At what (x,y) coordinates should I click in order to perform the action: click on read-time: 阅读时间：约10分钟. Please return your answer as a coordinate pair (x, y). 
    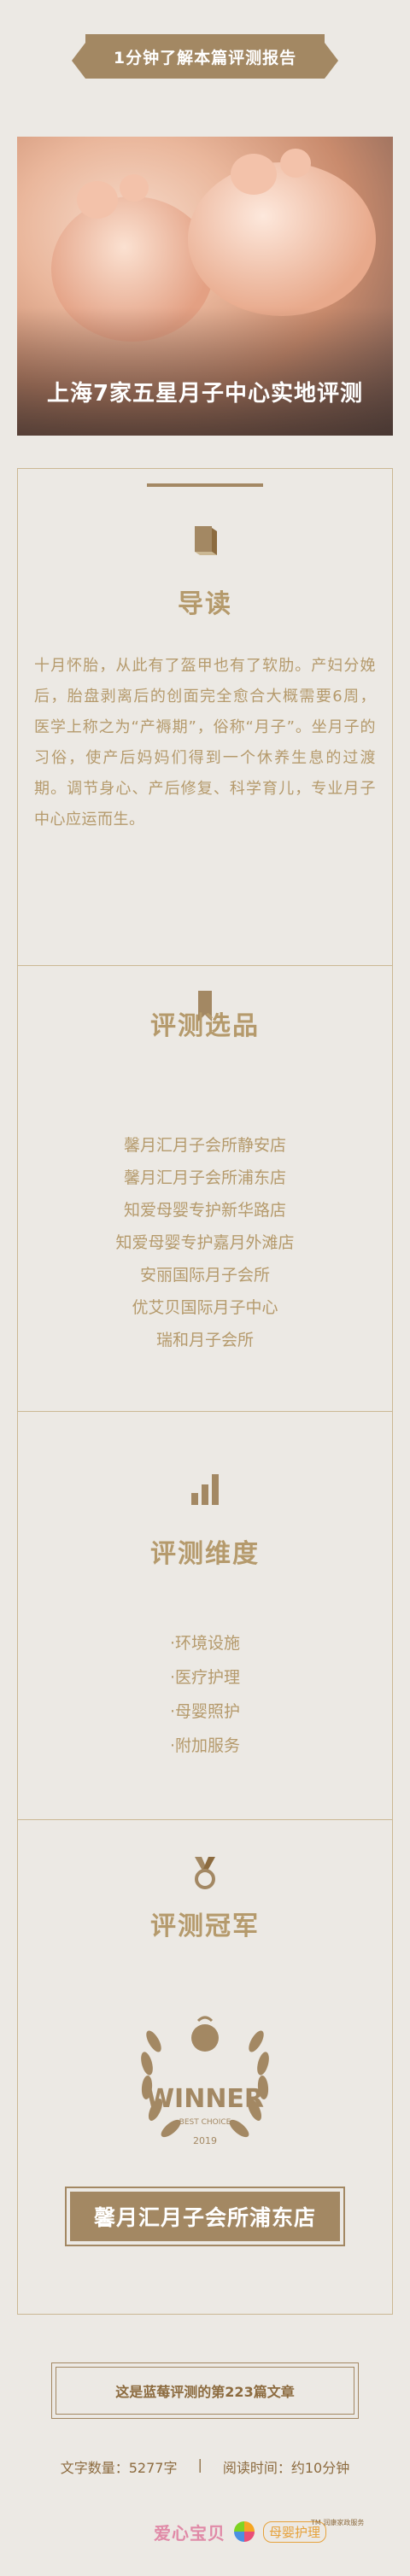
    Looking at the image, I should click on (286, 2468).